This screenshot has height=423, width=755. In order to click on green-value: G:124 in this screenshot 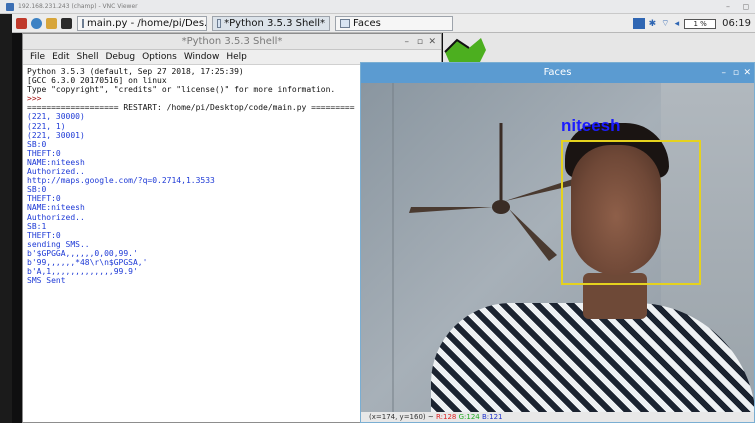, I will do `click(469, 417)`.